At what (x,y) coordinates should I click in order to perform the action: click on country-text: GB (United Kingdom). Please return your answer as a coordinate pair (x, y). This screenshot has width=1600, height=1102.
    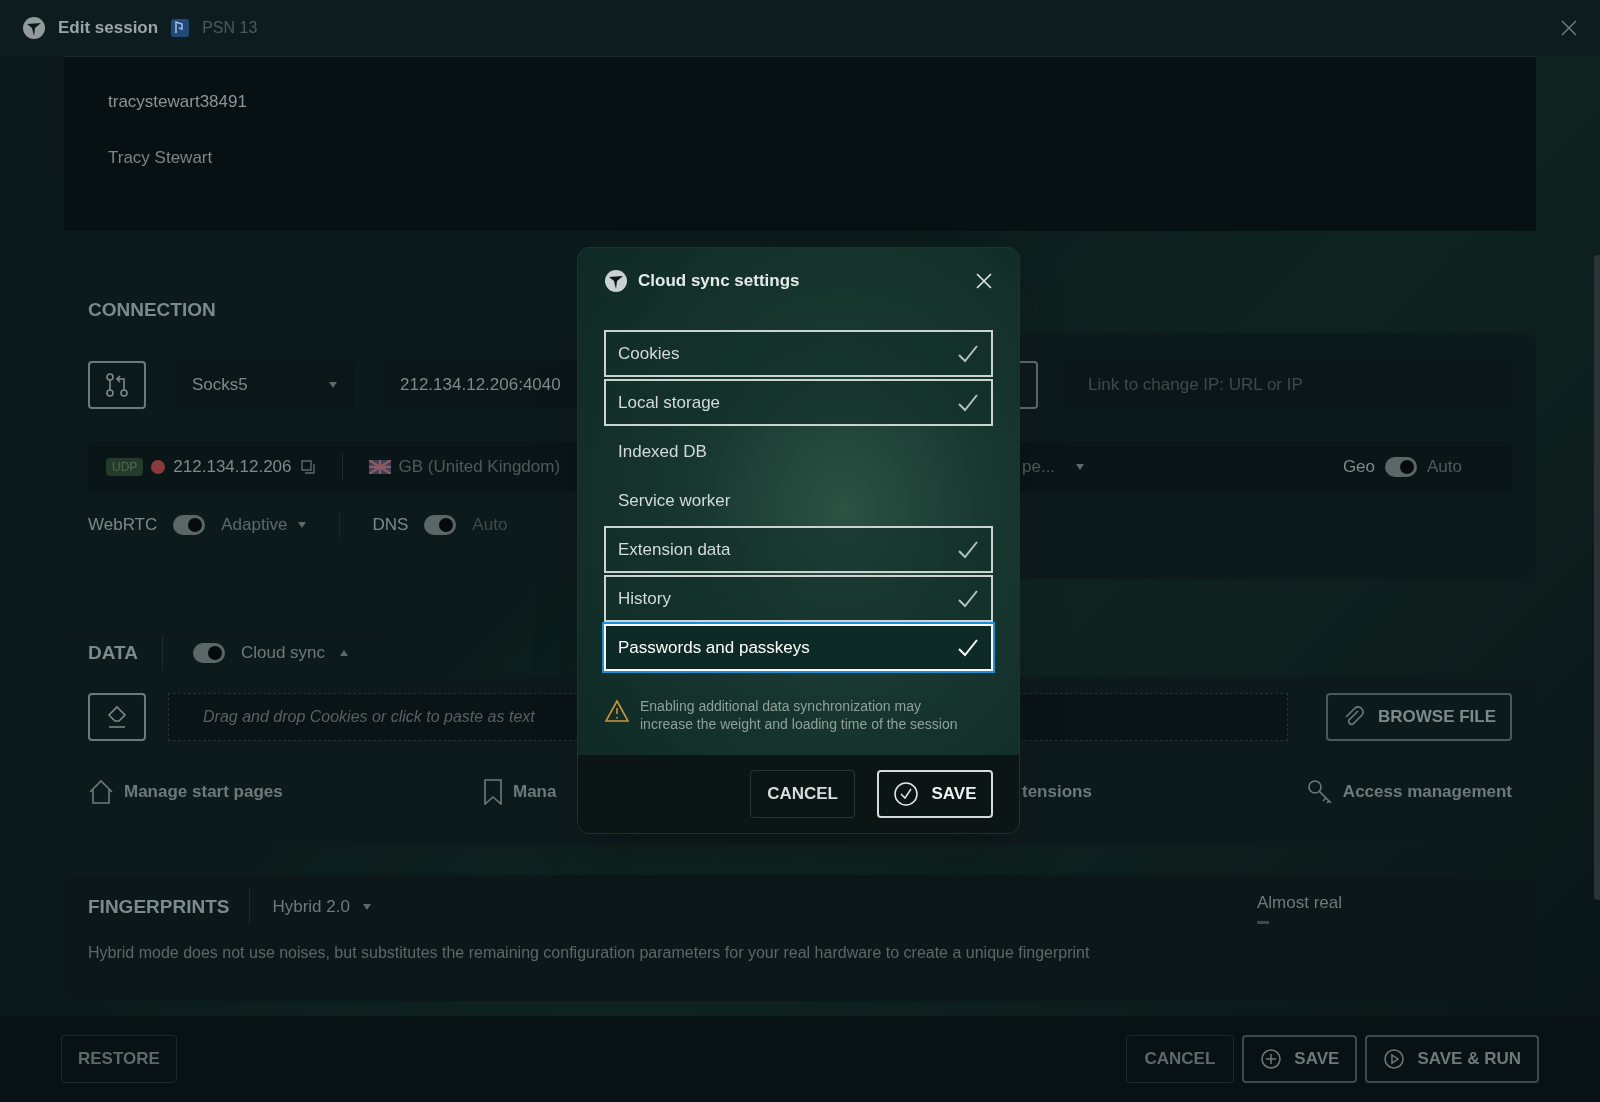
    Looking at the image, I should click on (479, 467).